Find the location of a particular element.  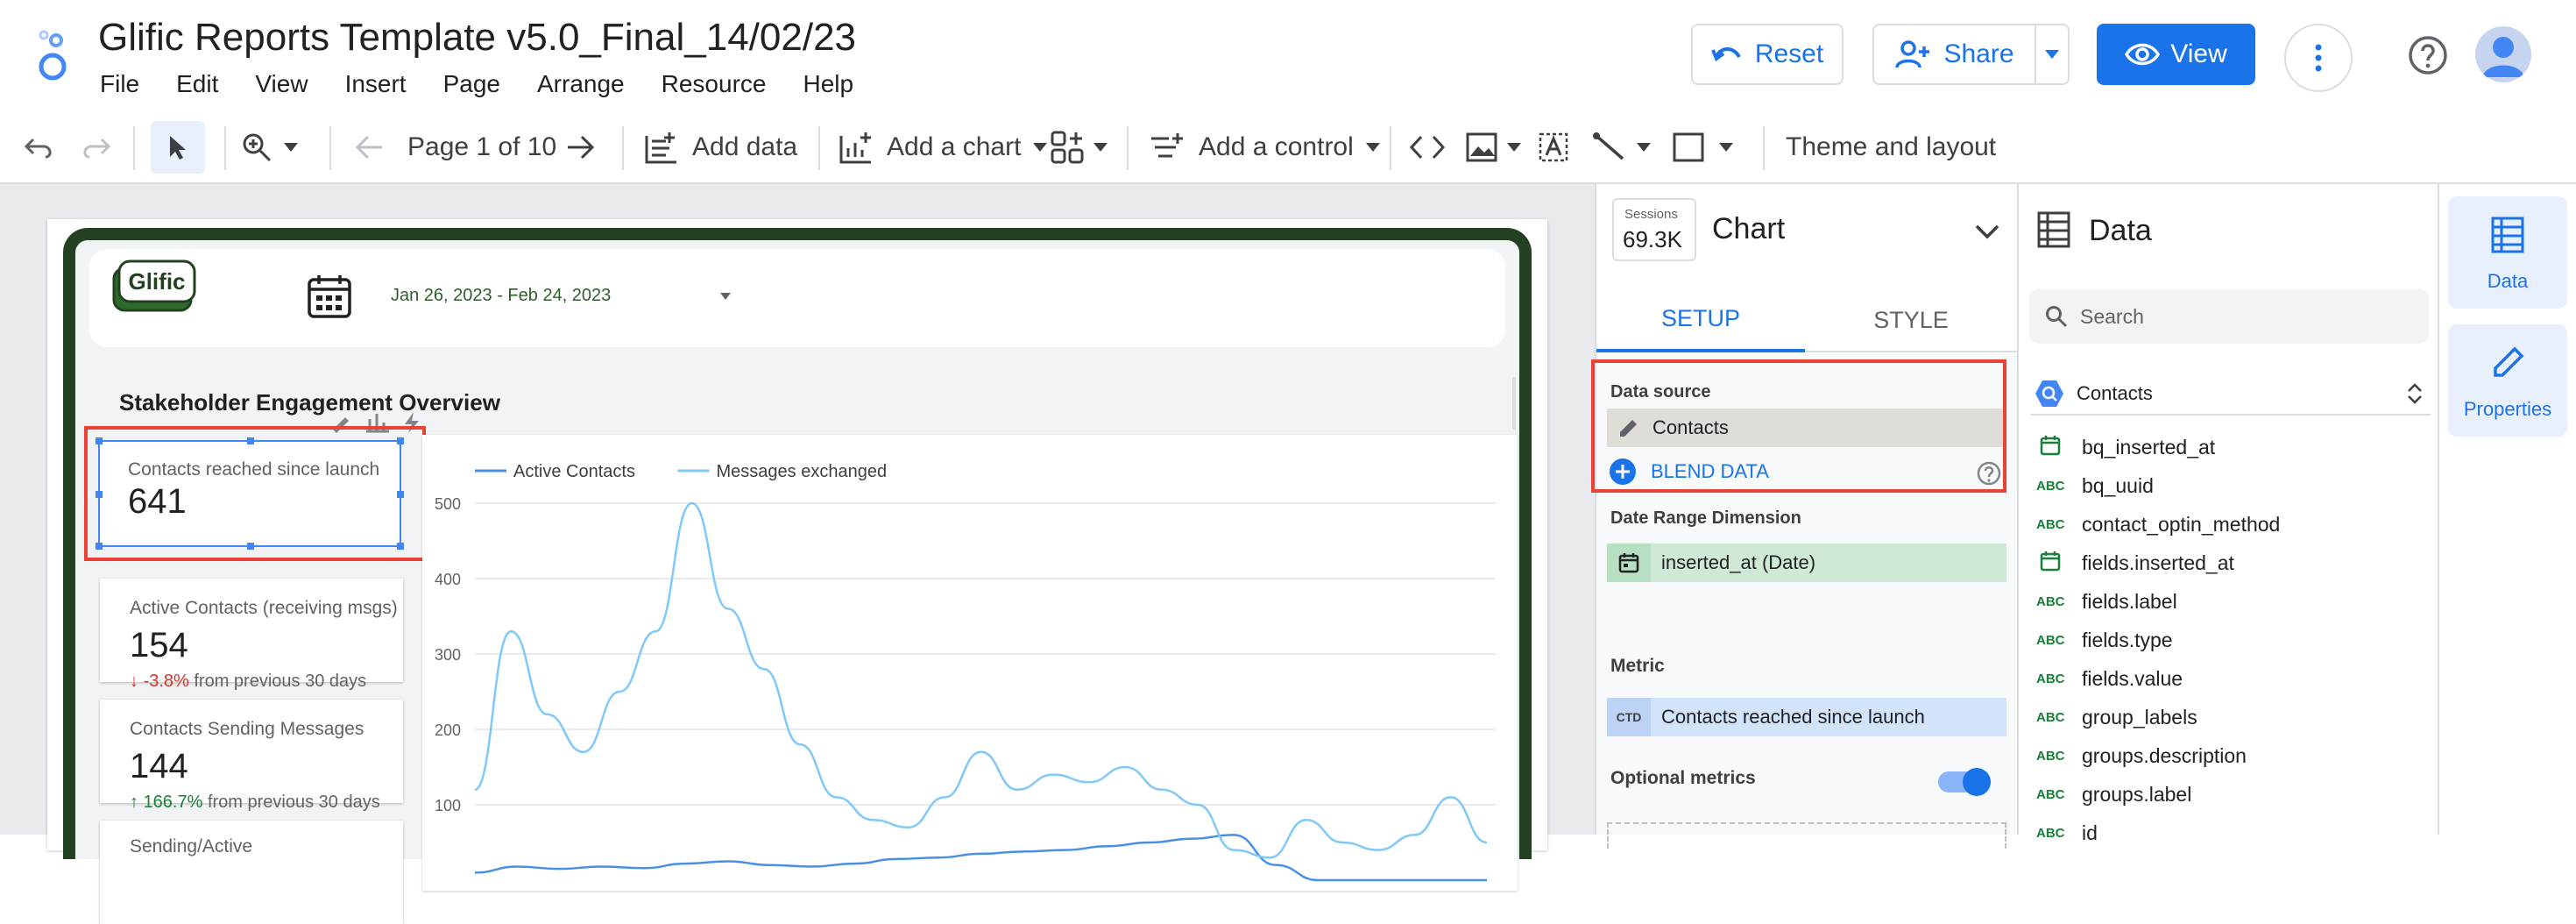

url-embed-button is located at coordinates (1427, 147).